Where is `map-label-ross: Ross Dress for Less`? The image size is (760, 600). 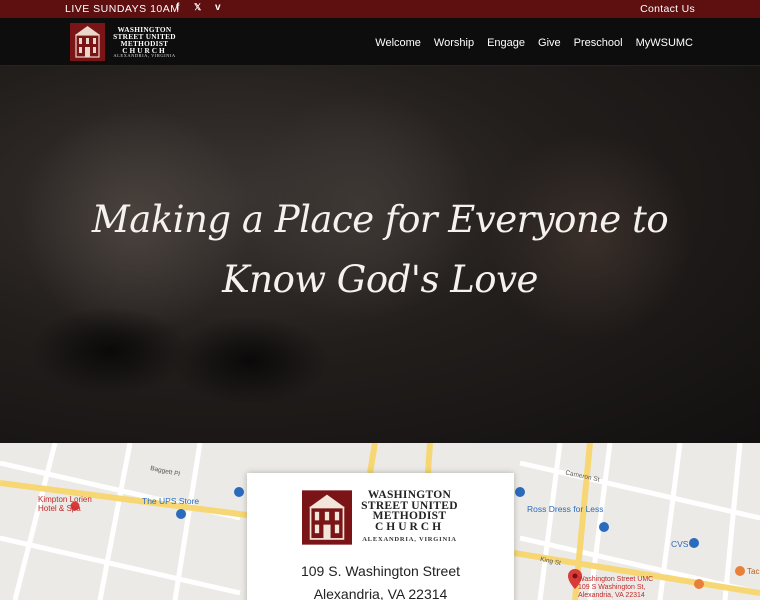 map-label-ross: Ross Dress for Less is located at coordinates (565, 509).